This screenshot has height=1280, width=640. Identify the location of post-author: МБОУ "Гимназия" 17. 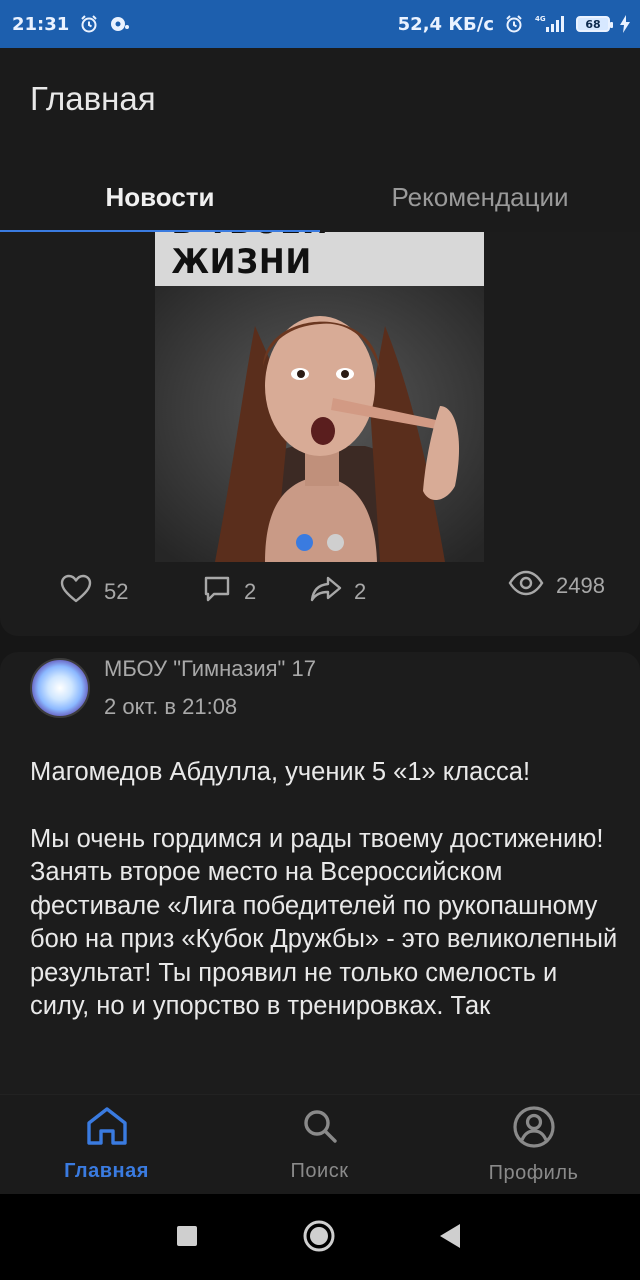
(210, 669).